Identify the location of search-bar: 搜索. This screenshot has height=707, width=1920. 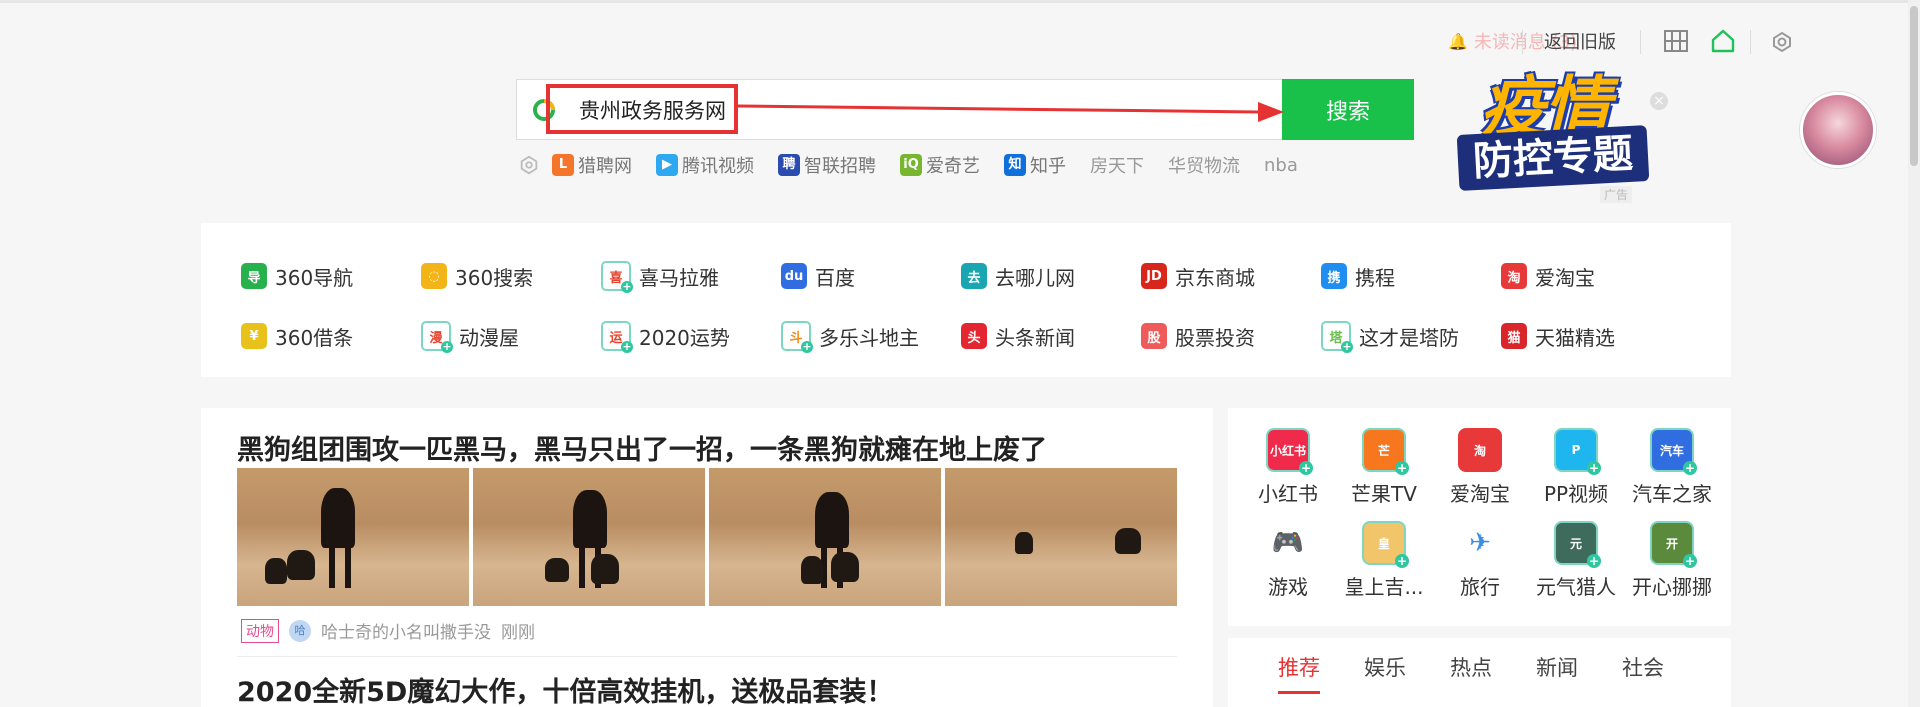
(965, 109).